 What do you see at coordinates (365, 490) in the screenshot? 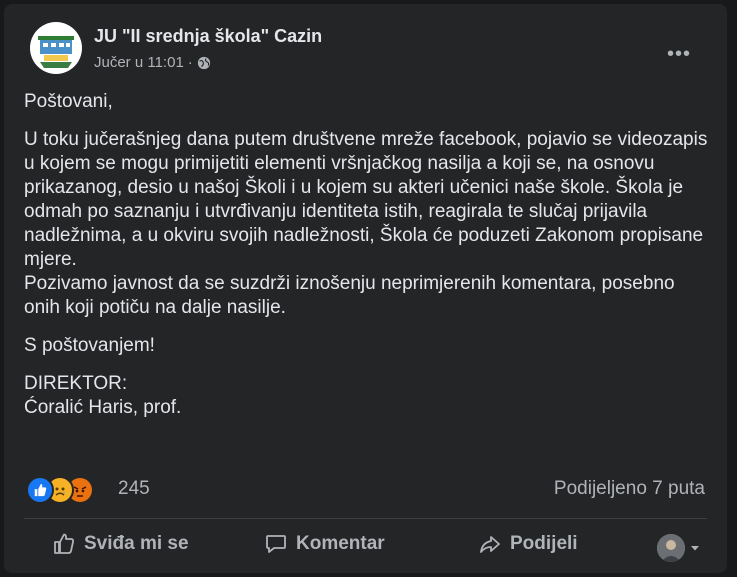
I see `post-stats: 245 Podijeljeno 7 puta` at bounding box center [365, 490].